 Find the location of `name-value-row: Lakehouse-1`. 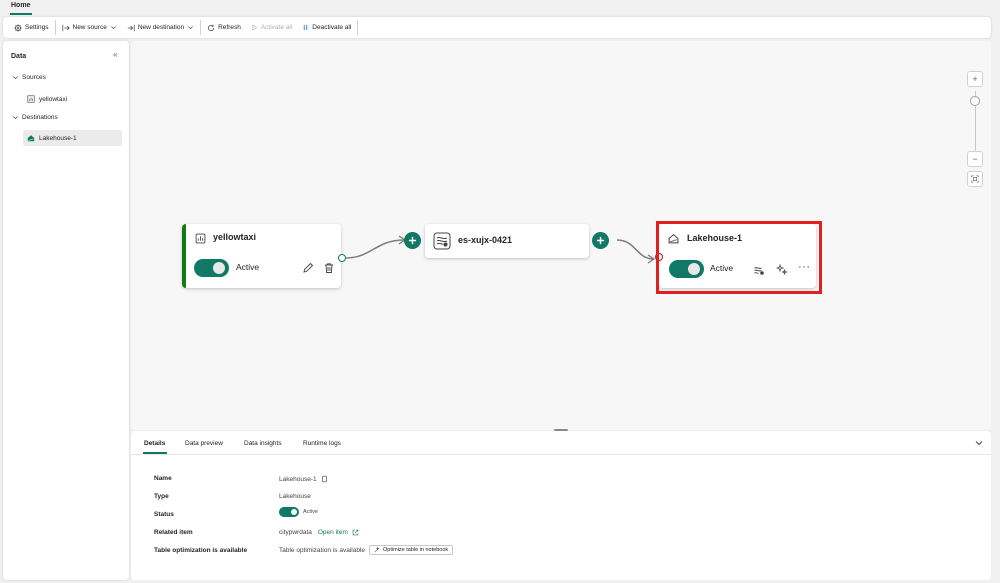

name-value-row: Lakehouse-1 is located at coordinates (303, 479).